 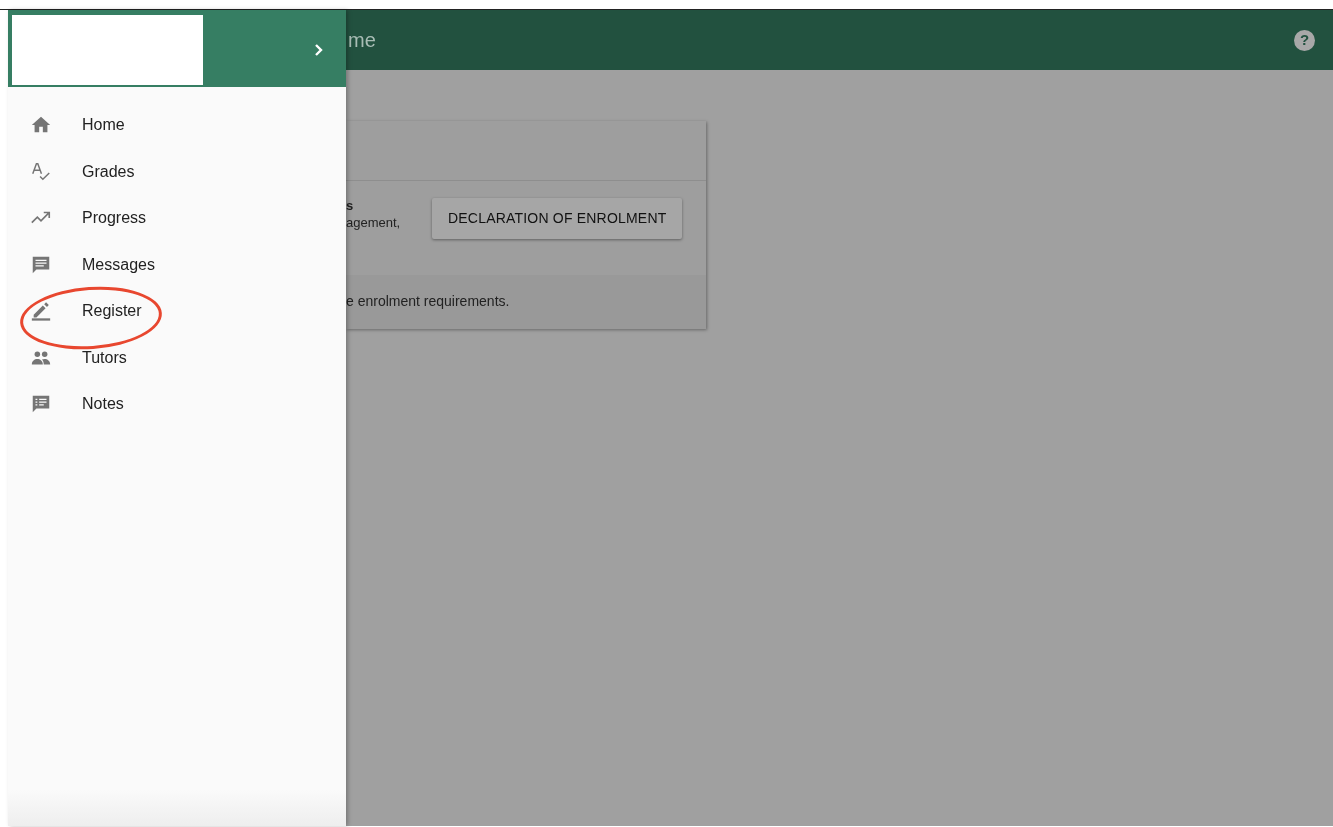 What do you see at coordinates (41, 311) in the screenshot?
I see `pencil-icon` at bounding box center [41, 311].